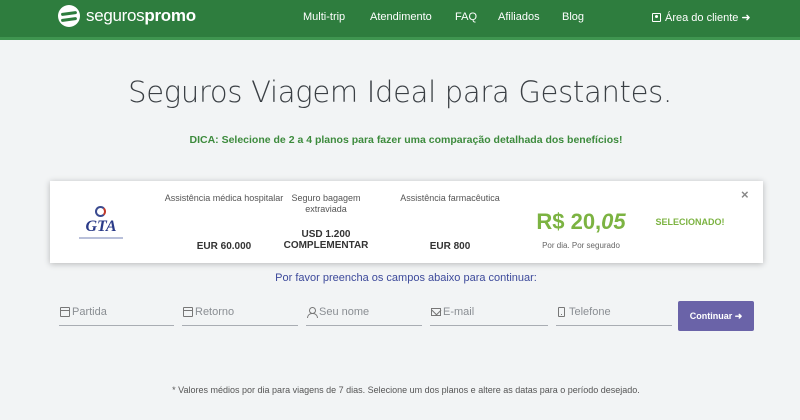 Image resolution: width=800 pixels, height=420 pixels. I want to click on close-icon: ×, so click(745, 194).